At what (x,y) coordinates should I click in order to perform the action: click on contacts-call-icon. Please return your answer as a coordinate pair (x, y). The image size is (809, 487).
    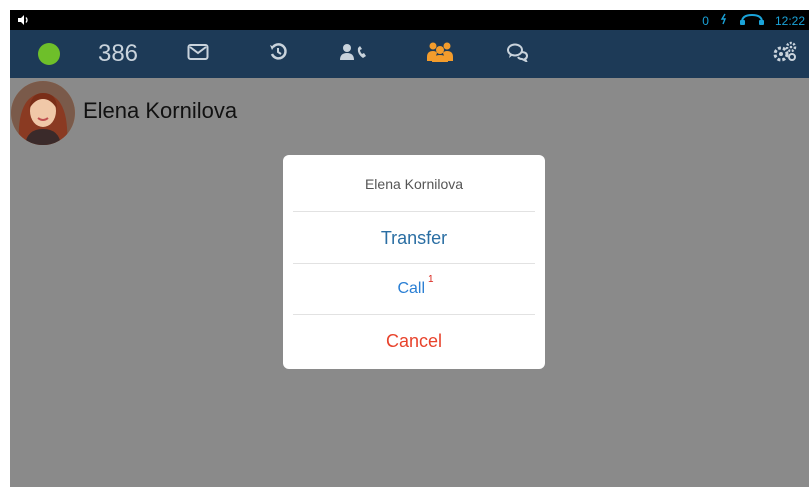
    Looking at the image, I should click on (355, 54).